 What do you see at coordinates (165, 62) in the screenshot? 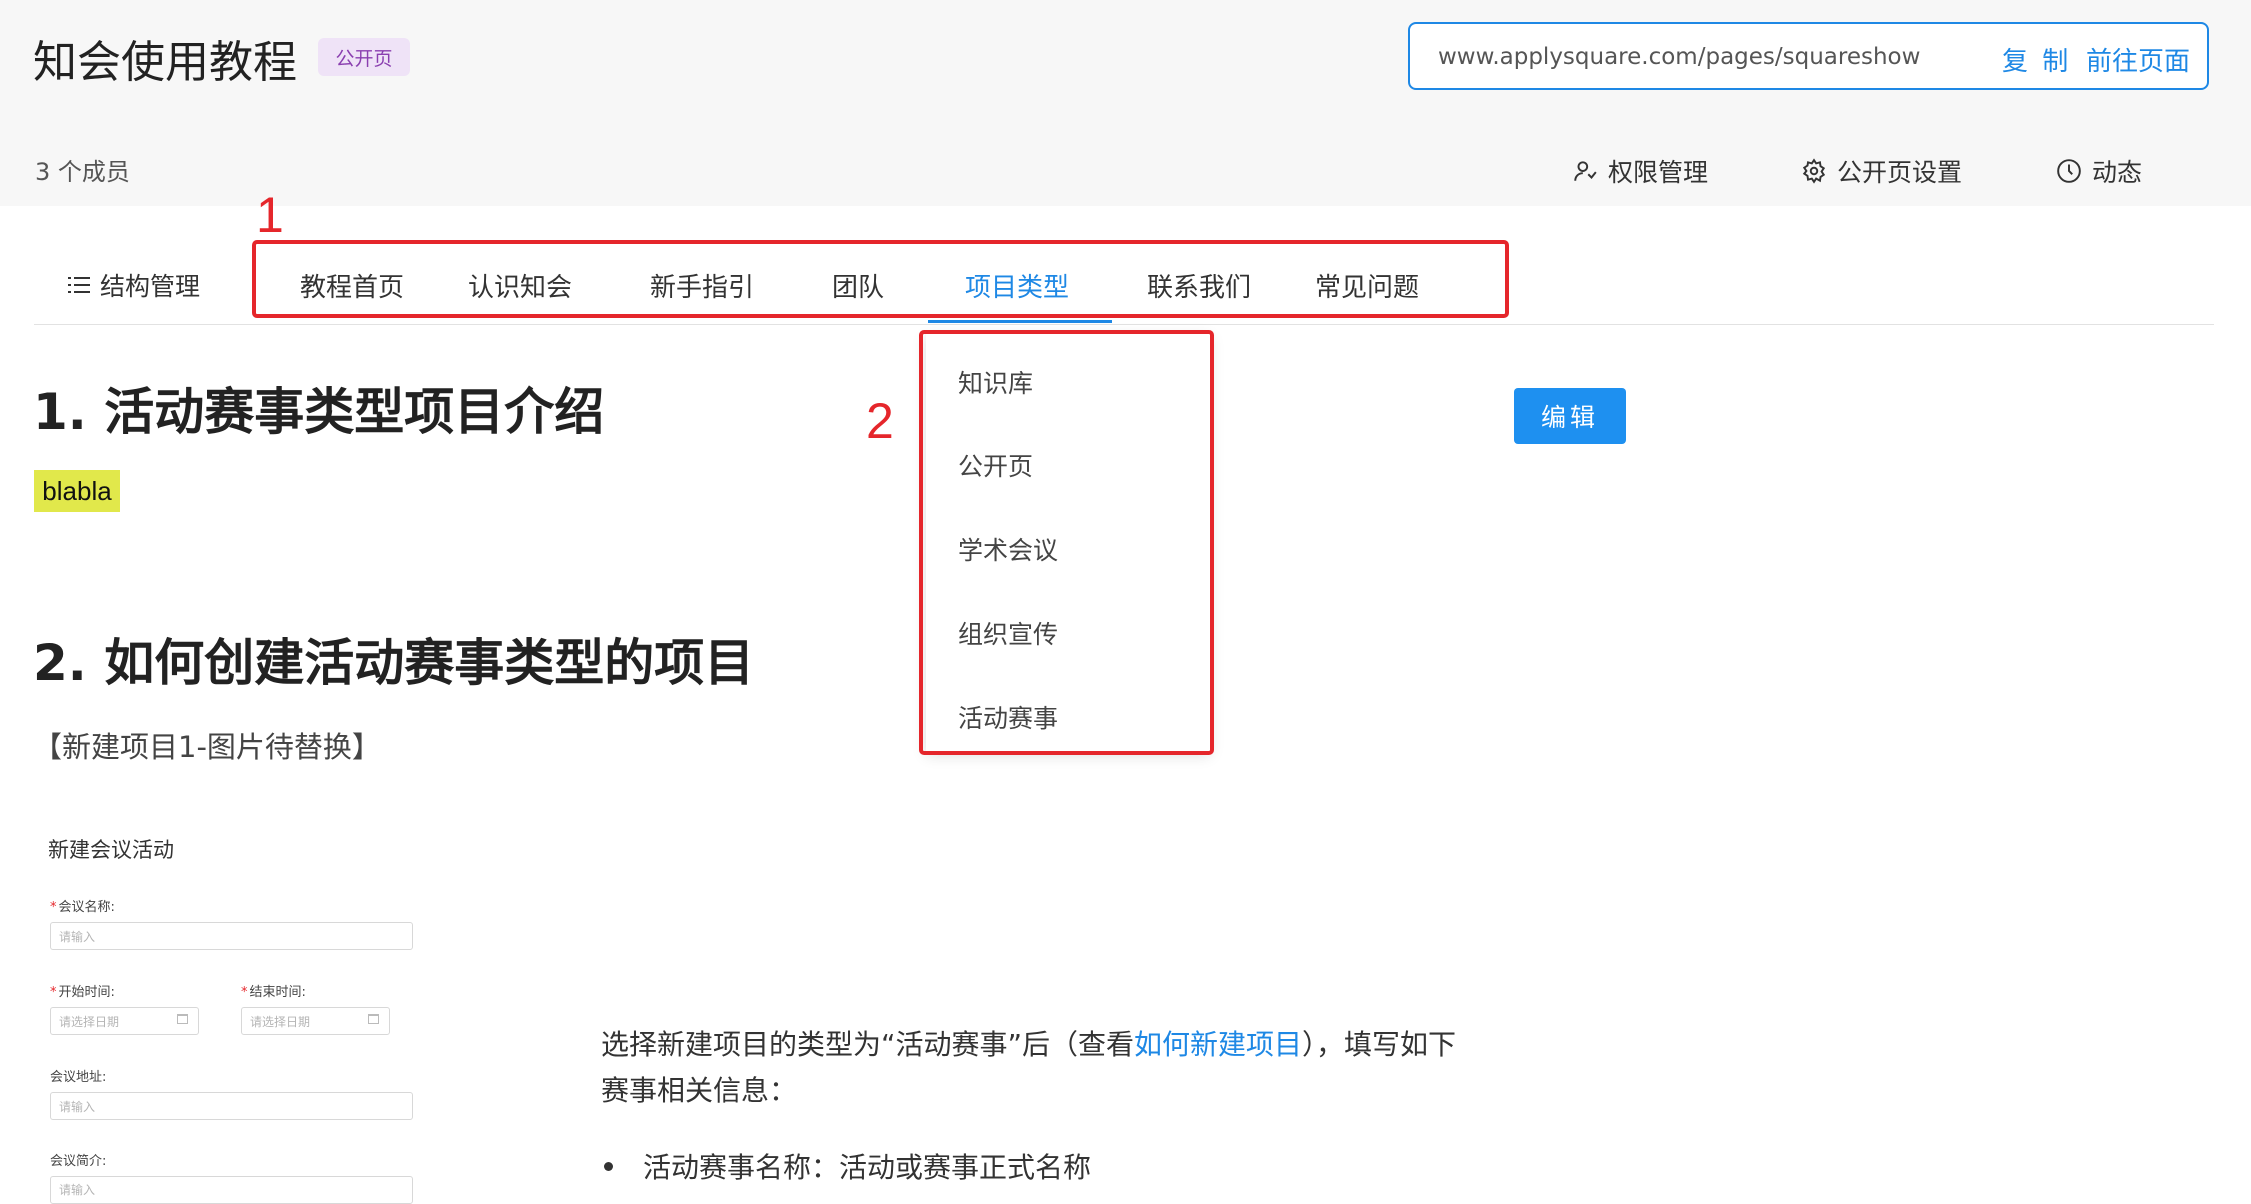
I see `page-title: 知会使用教程` at bounding box center [165, 62].